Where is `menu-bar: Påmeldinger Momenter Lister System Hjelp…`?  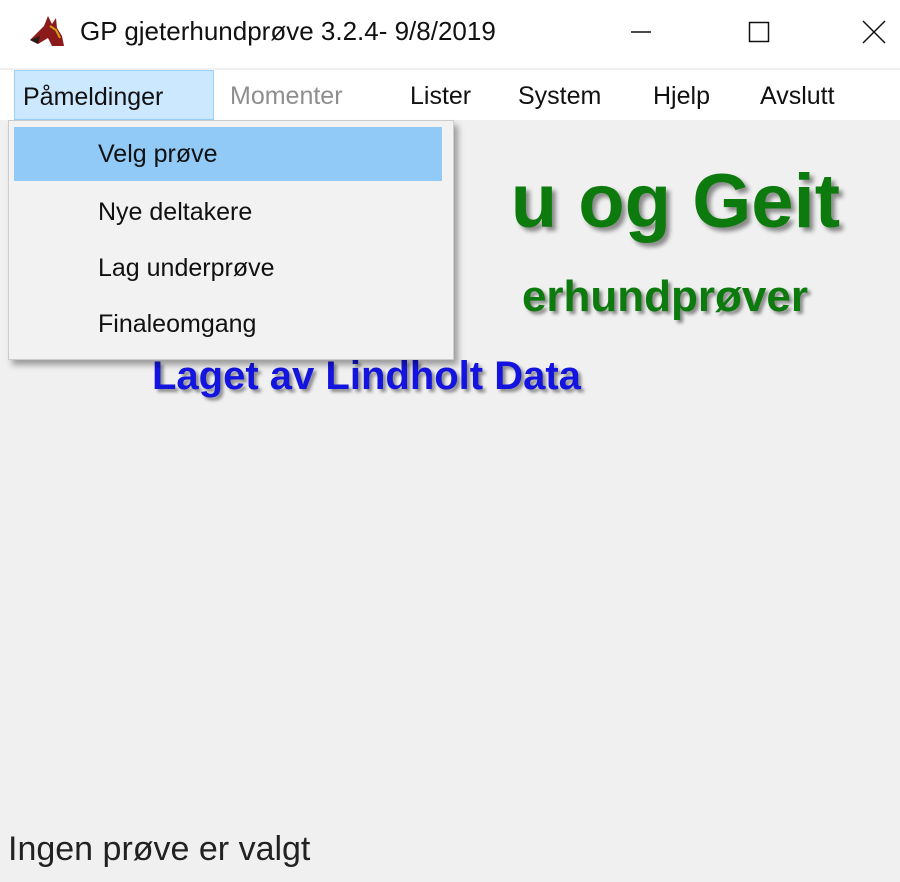 menu-bar: Påmeldinger Momenter Lister System Hjelp… is located at coordinates (450, 95).